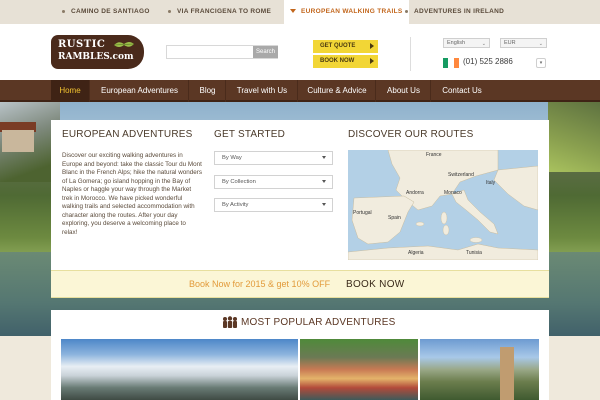 Image resolution: width=600 pixels, height=400 pixels. Describe the element at coordinates (235, 205) in the screenshot. I see `dropdown-label: By Activity` at that location.